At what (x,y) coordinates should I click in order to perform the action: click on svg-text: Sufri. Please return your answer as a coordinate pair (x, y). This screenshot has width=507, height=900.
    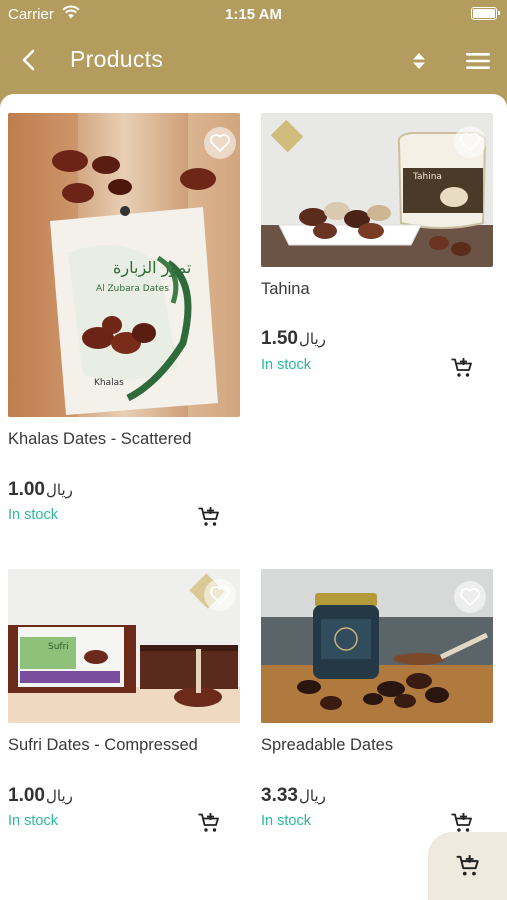
    Looking at the image, I should click on (58, 647).